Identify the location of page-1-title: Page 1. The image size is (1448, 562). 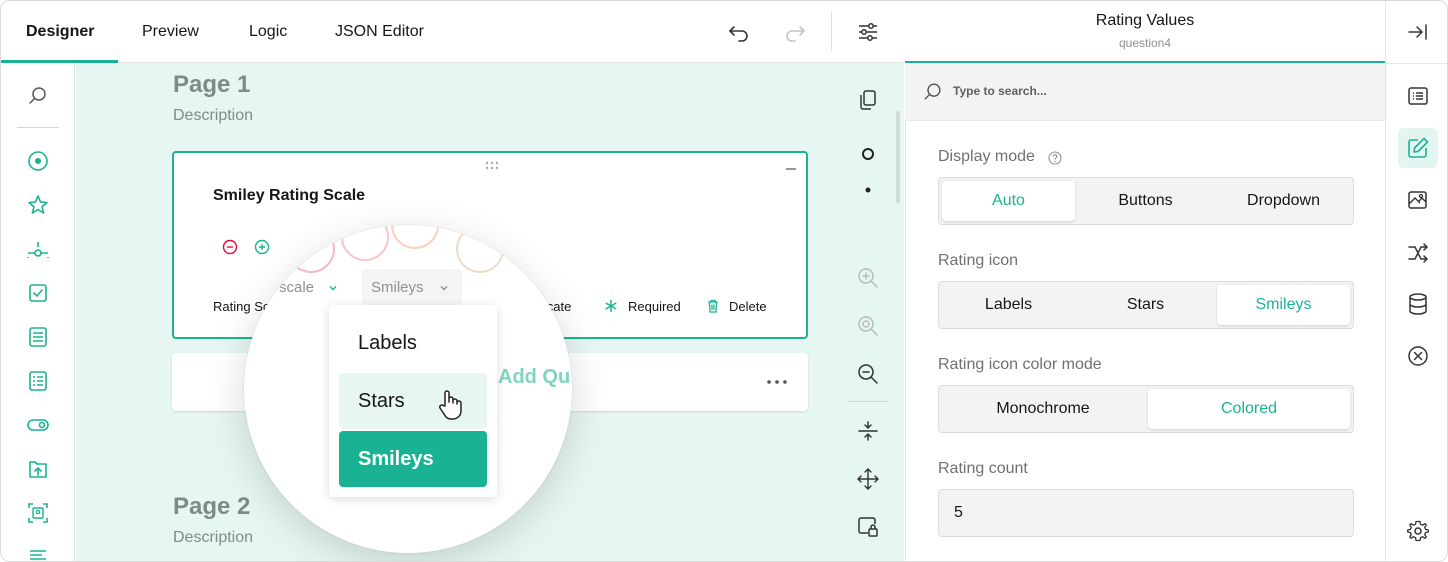
(211, 85).